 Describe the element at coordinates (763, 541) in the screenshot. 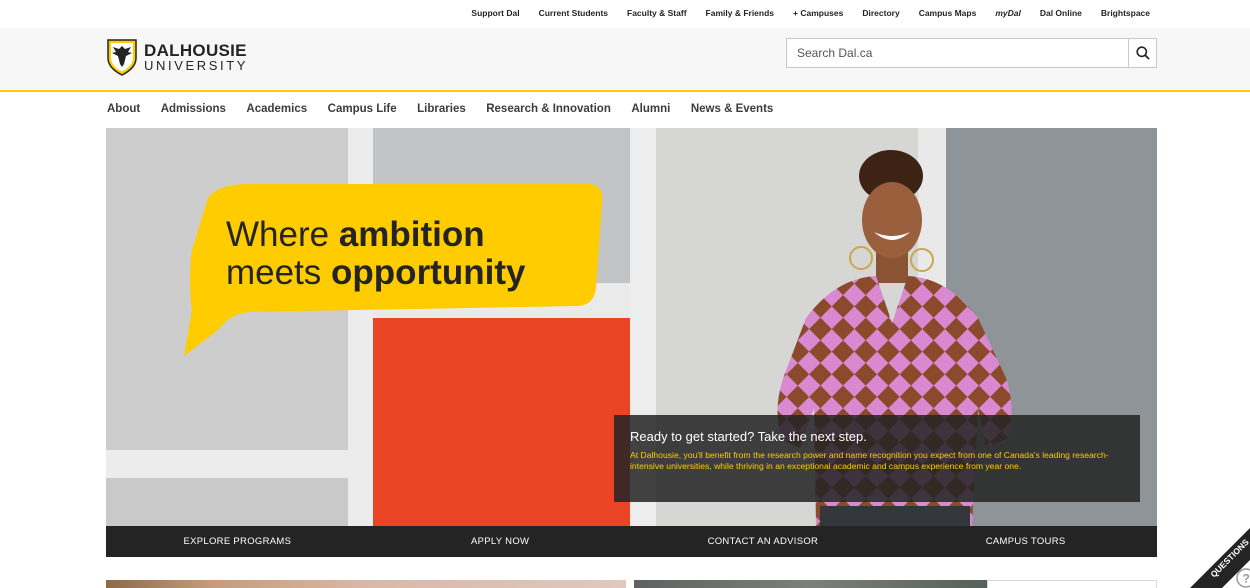

I see `contact-advisor-button: CONTACT AN ADVISOR` at that location.